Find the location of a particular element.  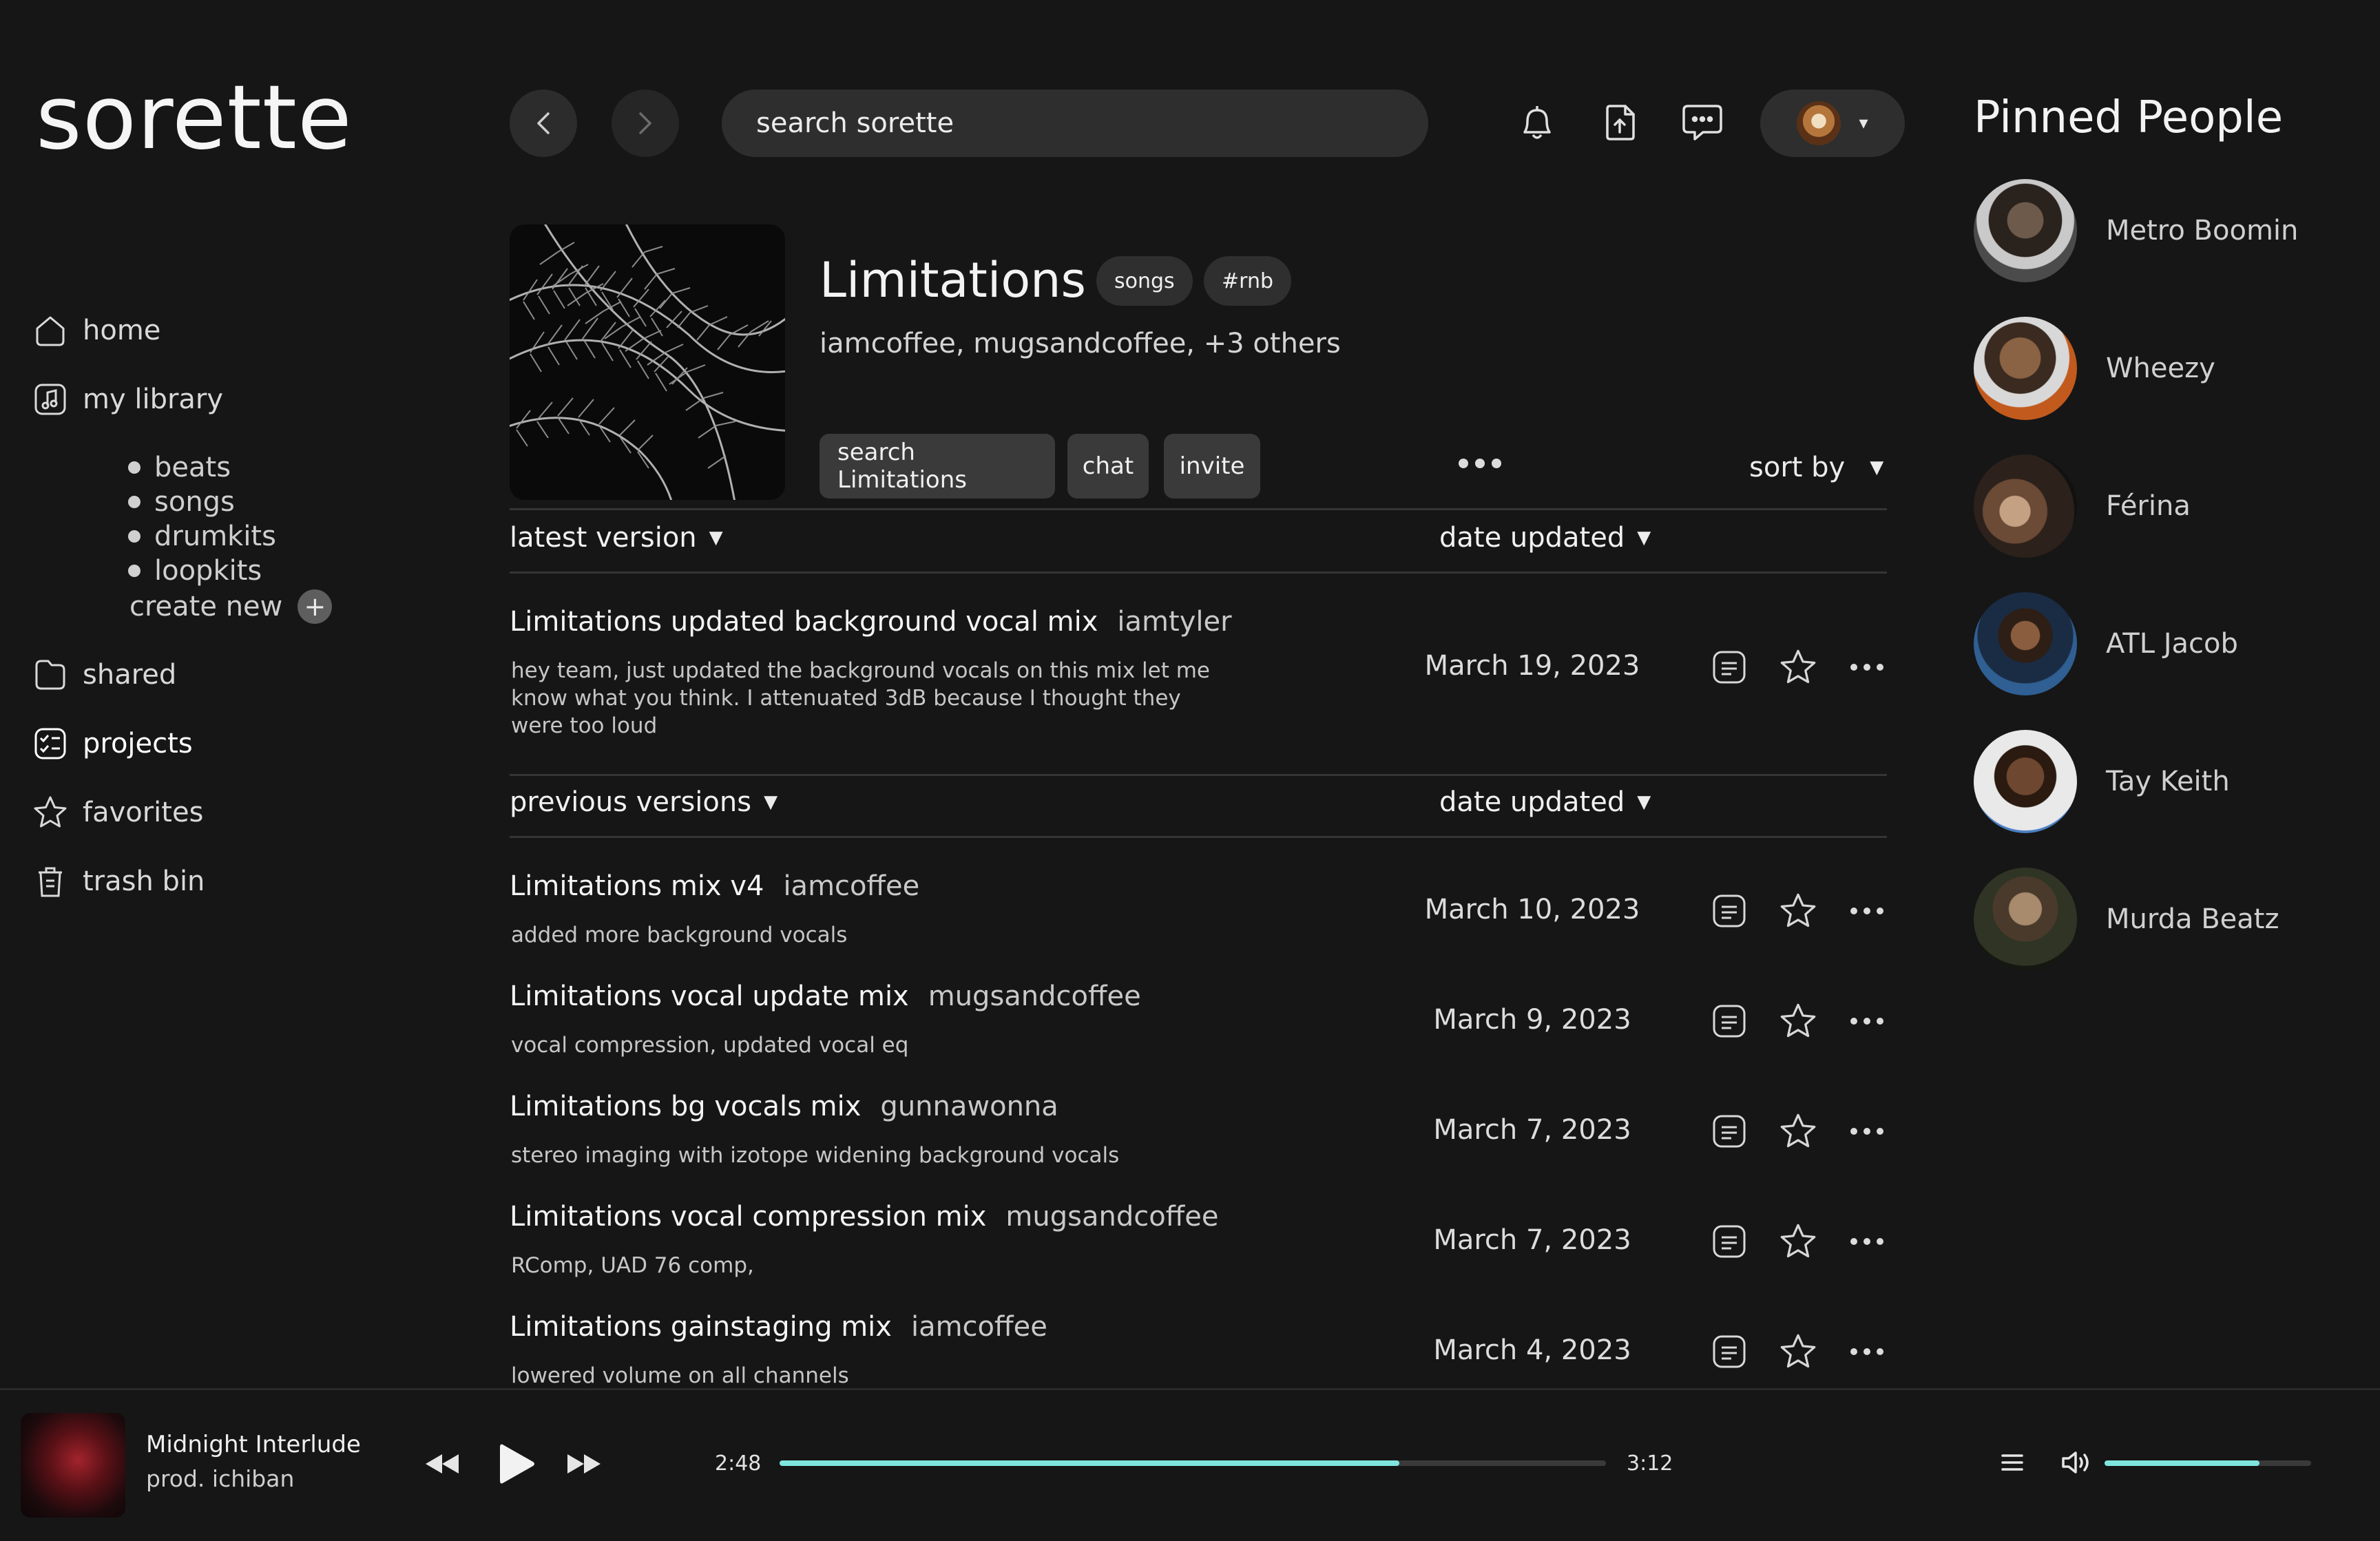

sidebar-item-label: trash bin is located at coordinates (144, 882).